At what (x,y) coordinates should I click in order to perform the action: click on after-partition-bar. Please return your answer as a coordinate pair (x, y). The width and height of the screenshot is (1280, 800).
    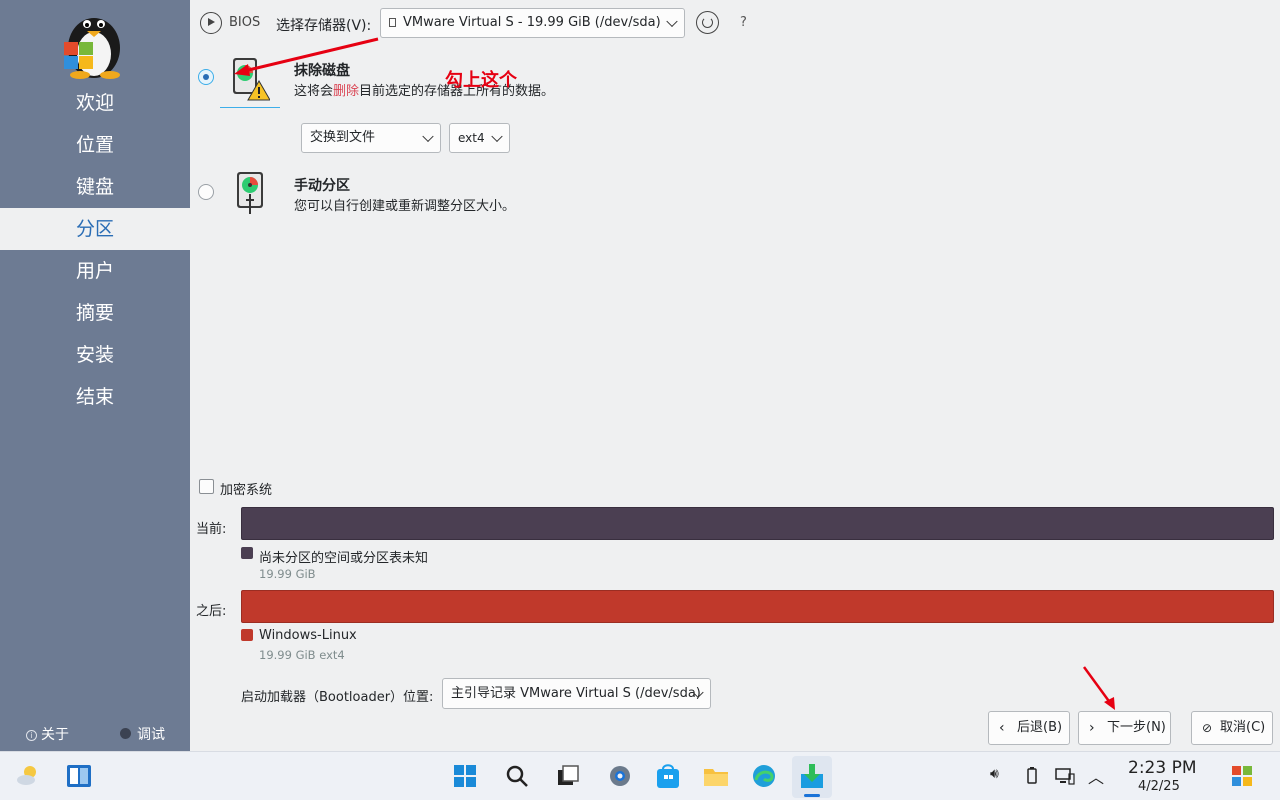
    Looking at the image, I should click on (757, 606).